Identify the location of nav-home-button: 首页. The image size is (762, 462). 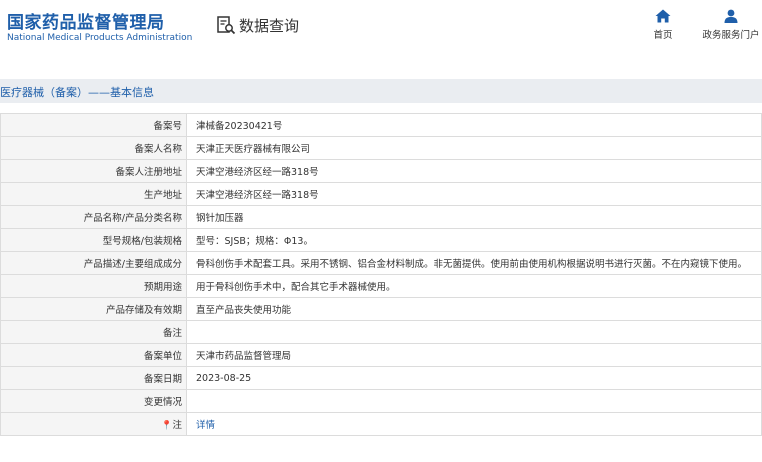
(663, 28).